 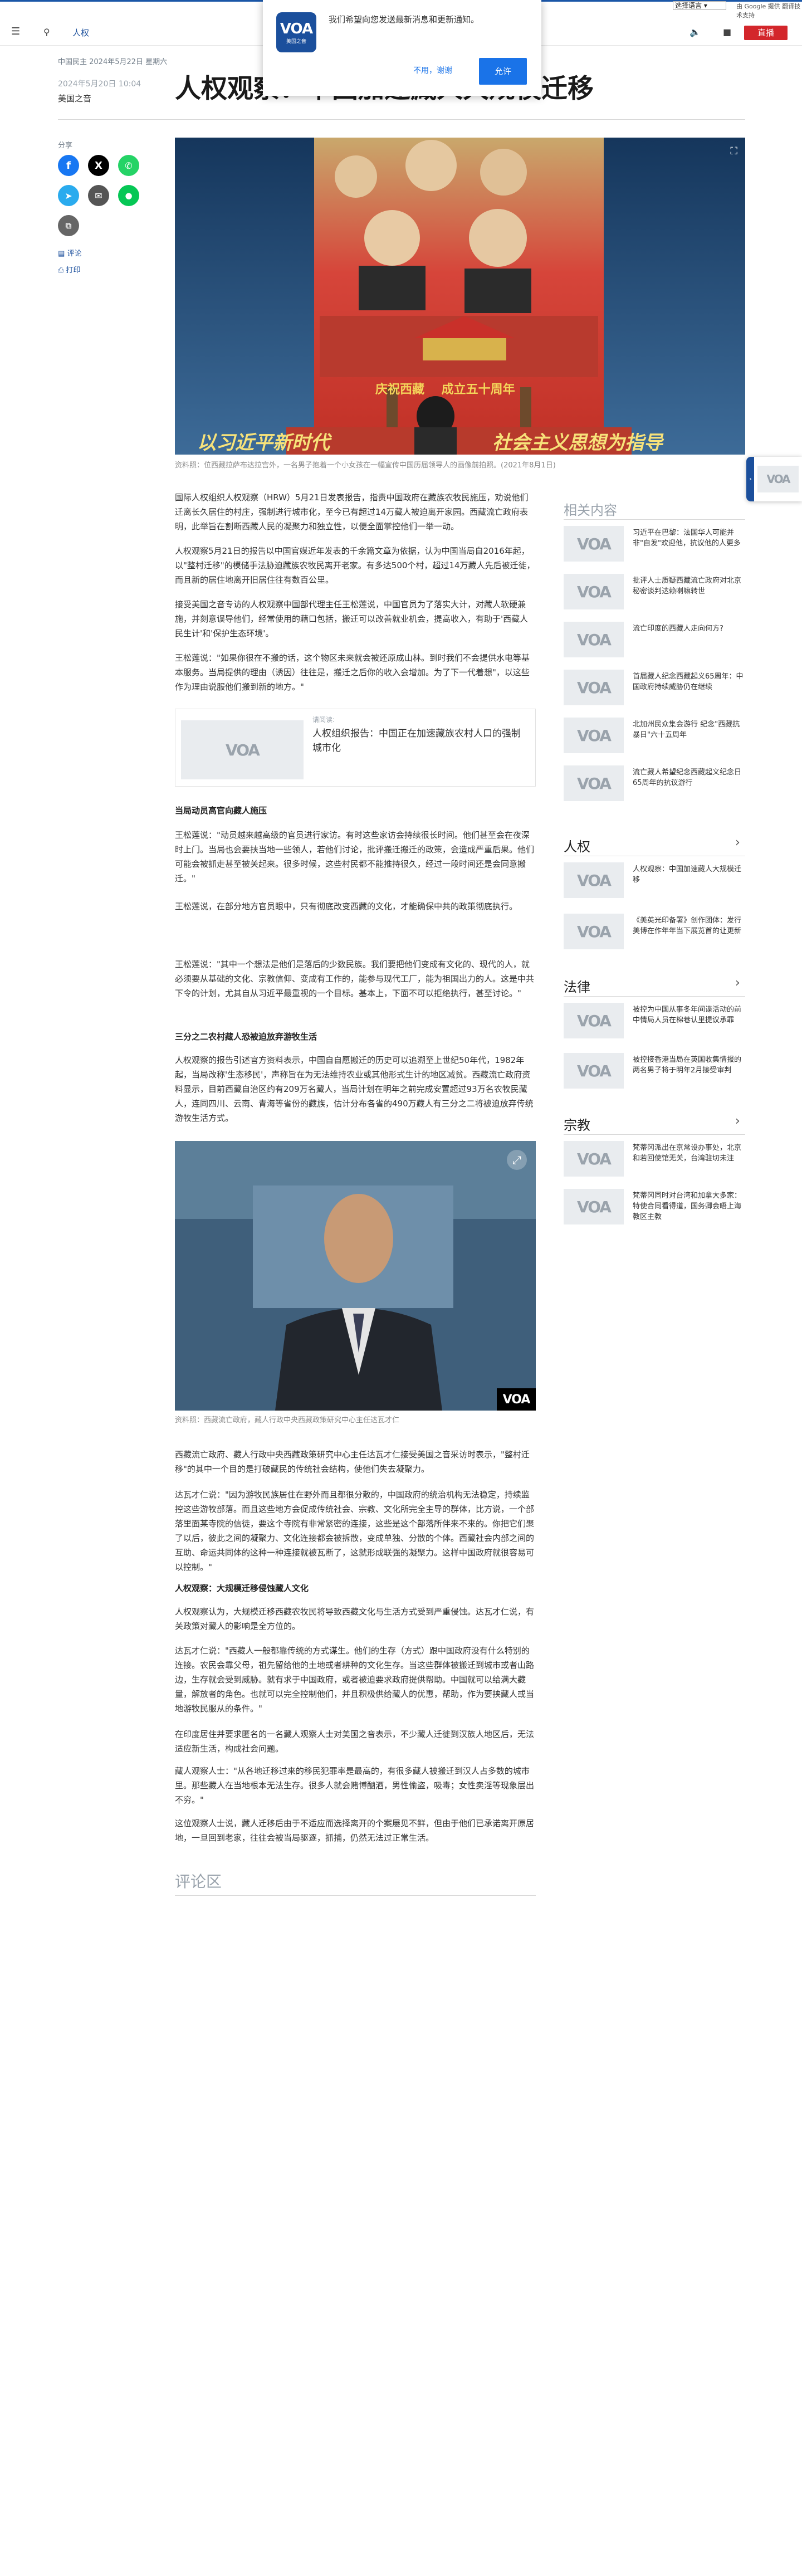 What do you see at coordinates (695, 32) in the screenshot?
I see `audio-icon: 🔈` at bounding box center [695, 32].